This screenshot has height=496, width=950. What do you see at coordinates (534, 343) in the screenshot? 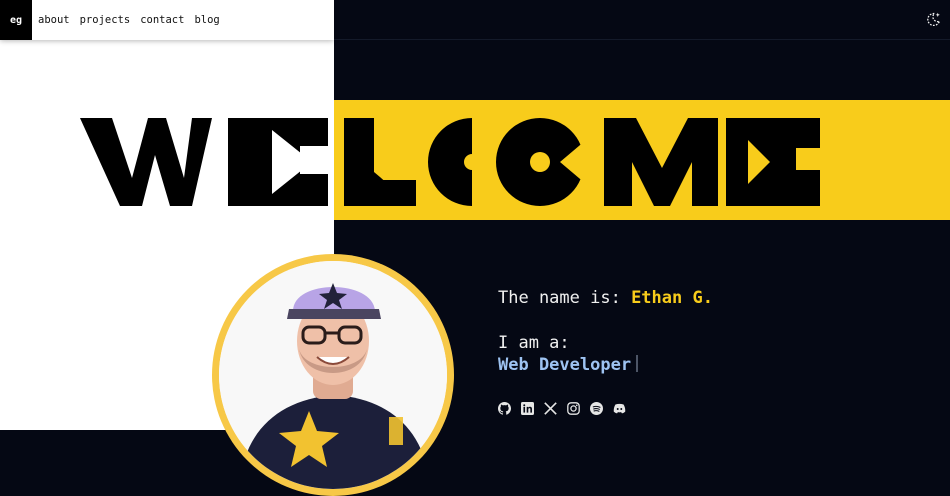
I see `role-prefix: I am a:` at bounding box center [534, 343].